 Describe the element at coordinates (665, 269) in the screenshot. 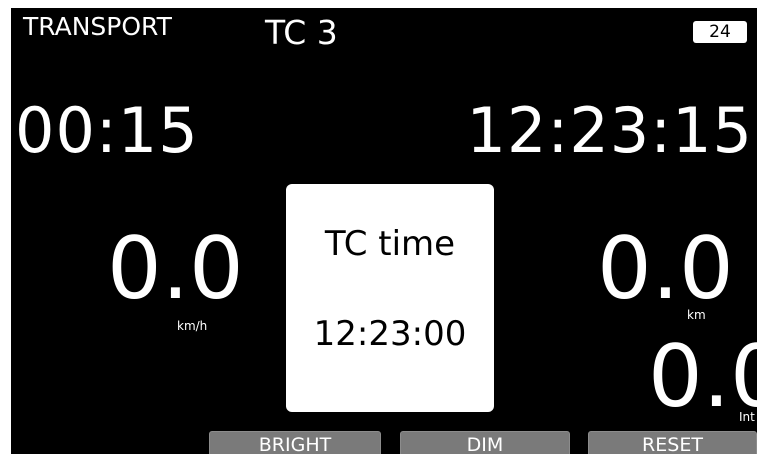

I see `distance-value: 0.0` at that location.